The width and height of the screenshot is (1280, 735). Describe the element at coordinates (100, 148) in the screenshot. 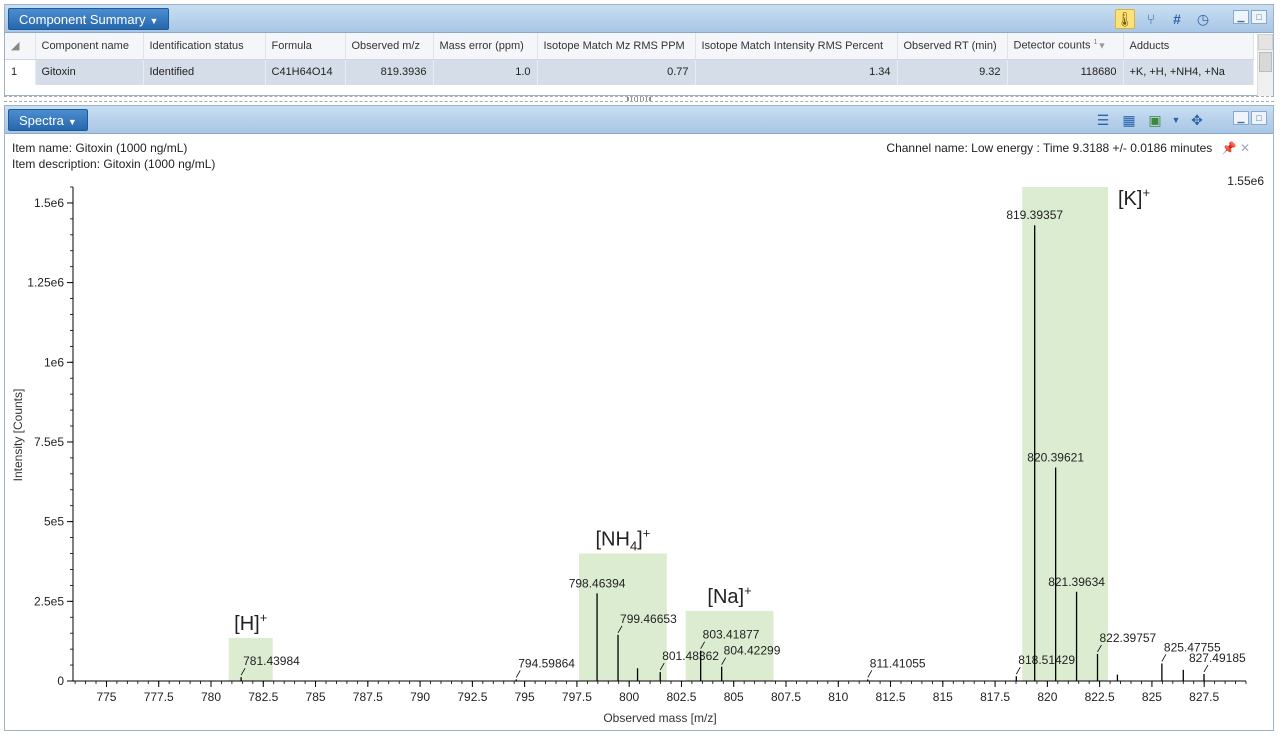

I see `item-name: Item name: Gitoxin (1000 ng/mL)` at that location.